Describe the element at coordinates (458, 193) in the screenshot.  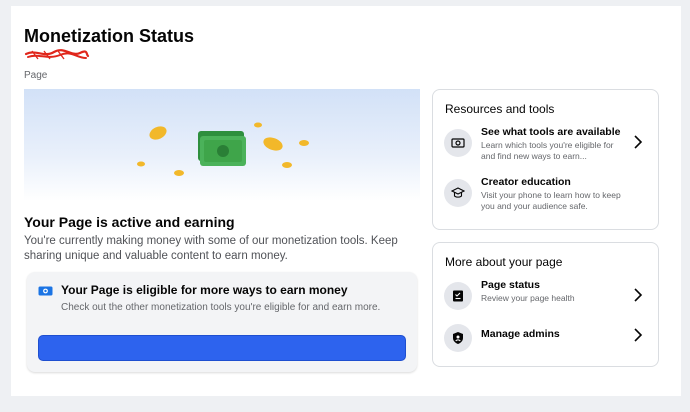
I see `graduation-cap-icon` at that location.